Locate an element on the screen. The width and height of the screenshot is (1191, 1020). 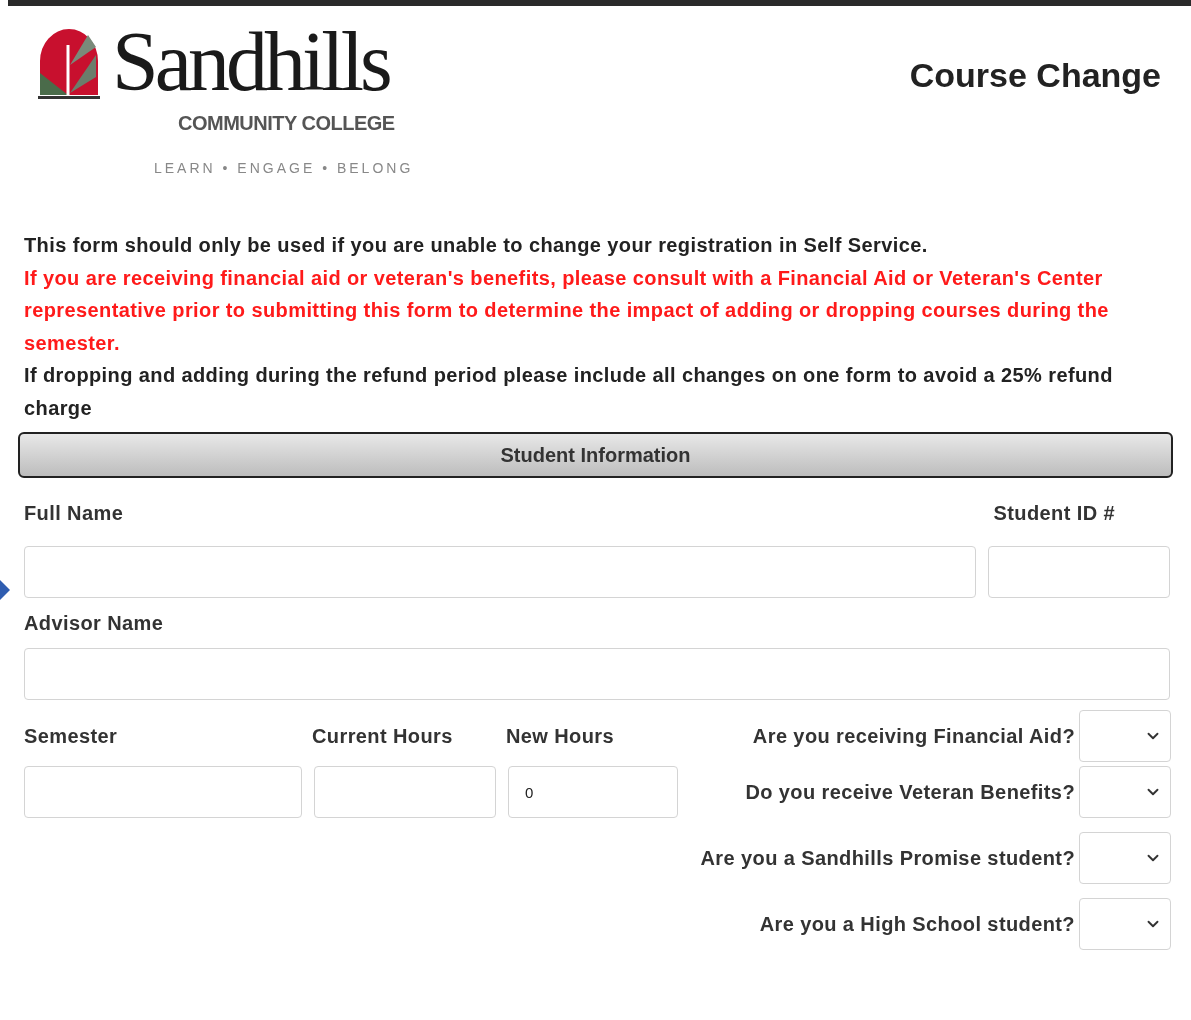
field-label: Are you receiving Financial Aid? is located at coordinates (913, 736).